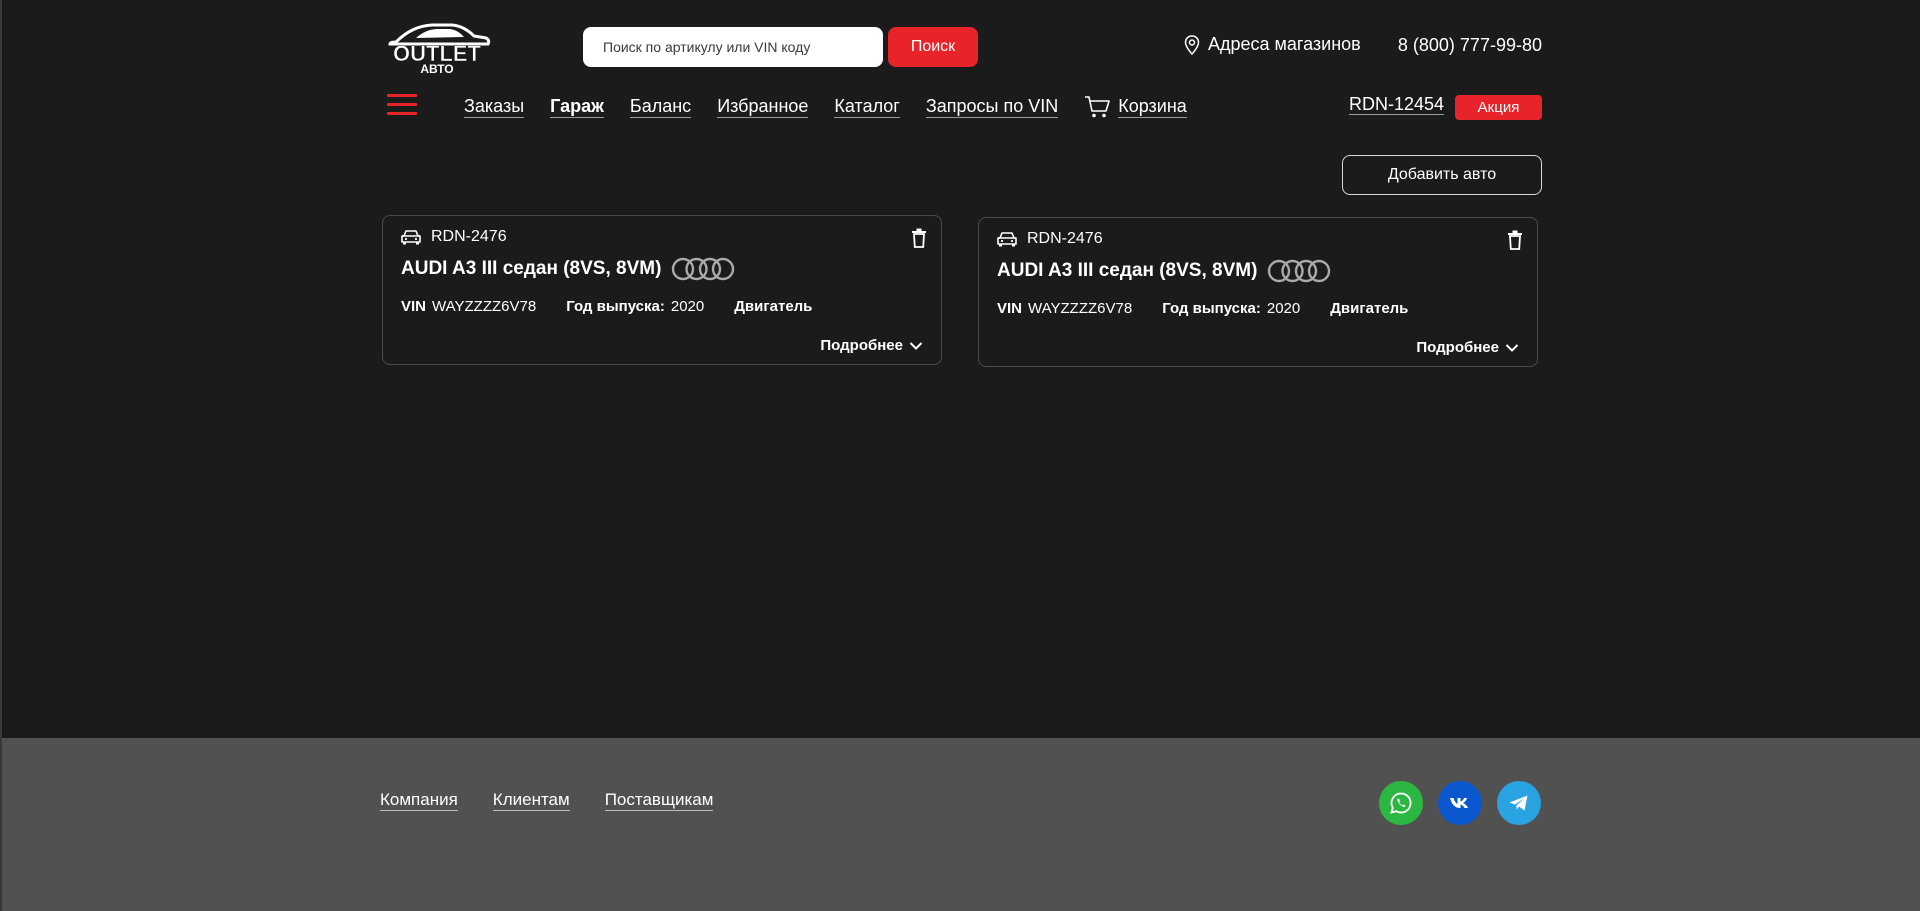 Image resolution: width=1920 pixels, height=911 pixels. Describe the element at coordinates (867, 107) in the screenshot. I see `nav-item-catalog: Каталог` at that location.